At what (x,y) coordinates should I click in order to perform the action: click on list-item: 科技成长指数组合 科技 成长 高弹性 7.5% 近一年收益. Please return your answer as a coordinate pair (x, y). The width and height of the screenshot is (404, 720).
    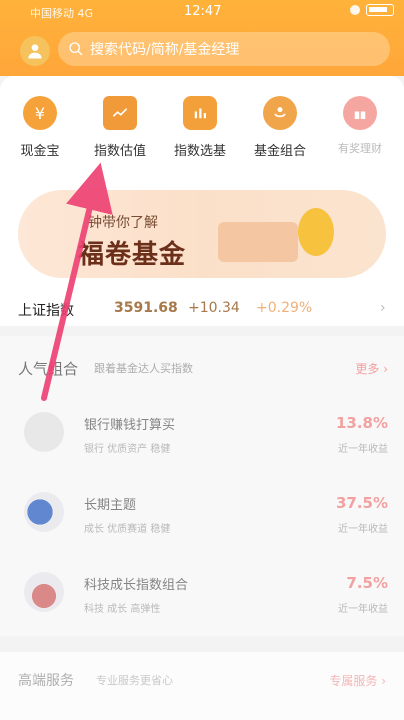
    Looking at the image, I should click on (203, 600).